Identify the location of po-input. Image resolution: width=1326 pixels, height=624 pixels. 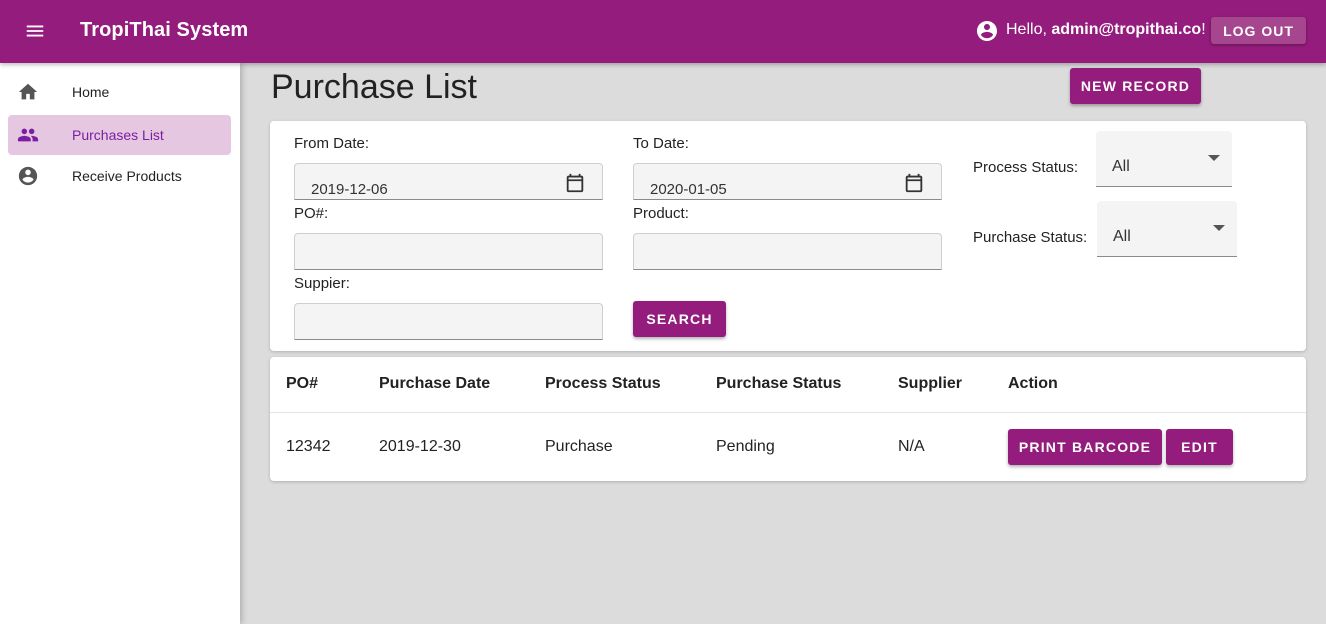
(448, 251).